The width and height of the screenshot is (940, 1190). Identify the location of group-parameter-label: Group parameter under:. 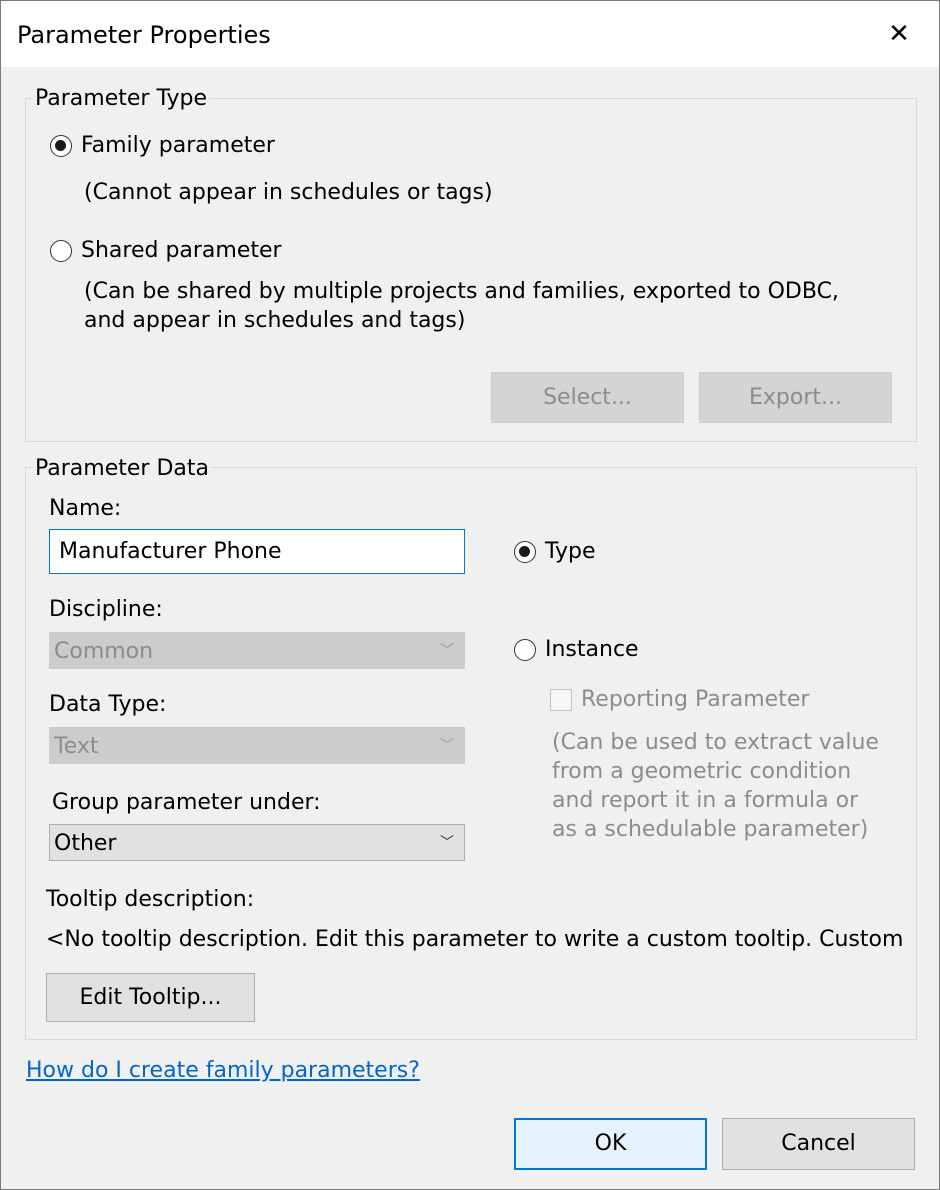
(186, 802).